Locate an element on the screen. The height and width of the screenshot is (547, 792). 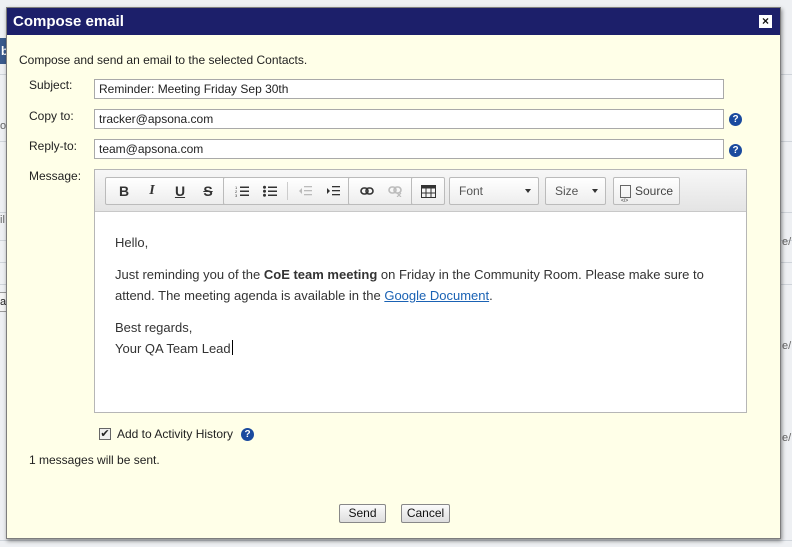
message-greeting: Hello, is located at coordinates (132, 242).